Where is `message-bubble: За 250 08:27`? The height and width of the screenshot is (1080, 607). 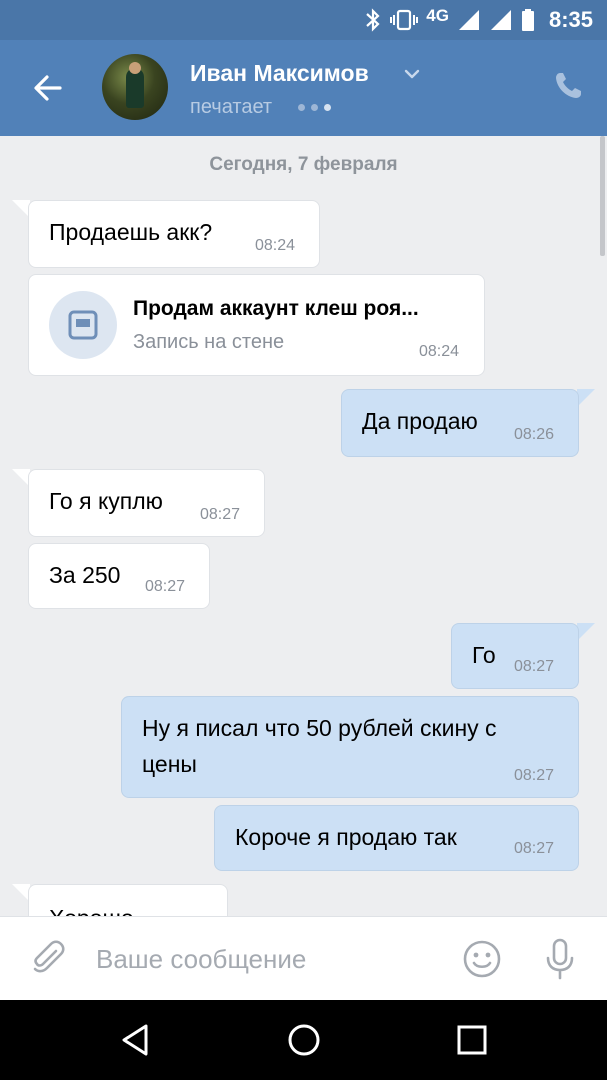 message-bubble: За 250 08:27 is located at coordinates (119, 576).